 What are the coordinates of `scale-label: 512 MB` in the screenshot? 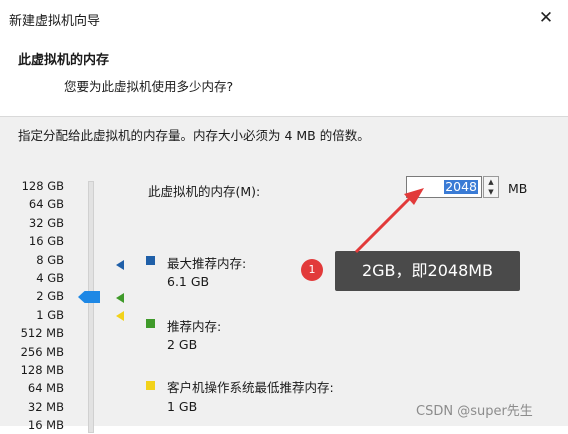 It's located at (42, 333).